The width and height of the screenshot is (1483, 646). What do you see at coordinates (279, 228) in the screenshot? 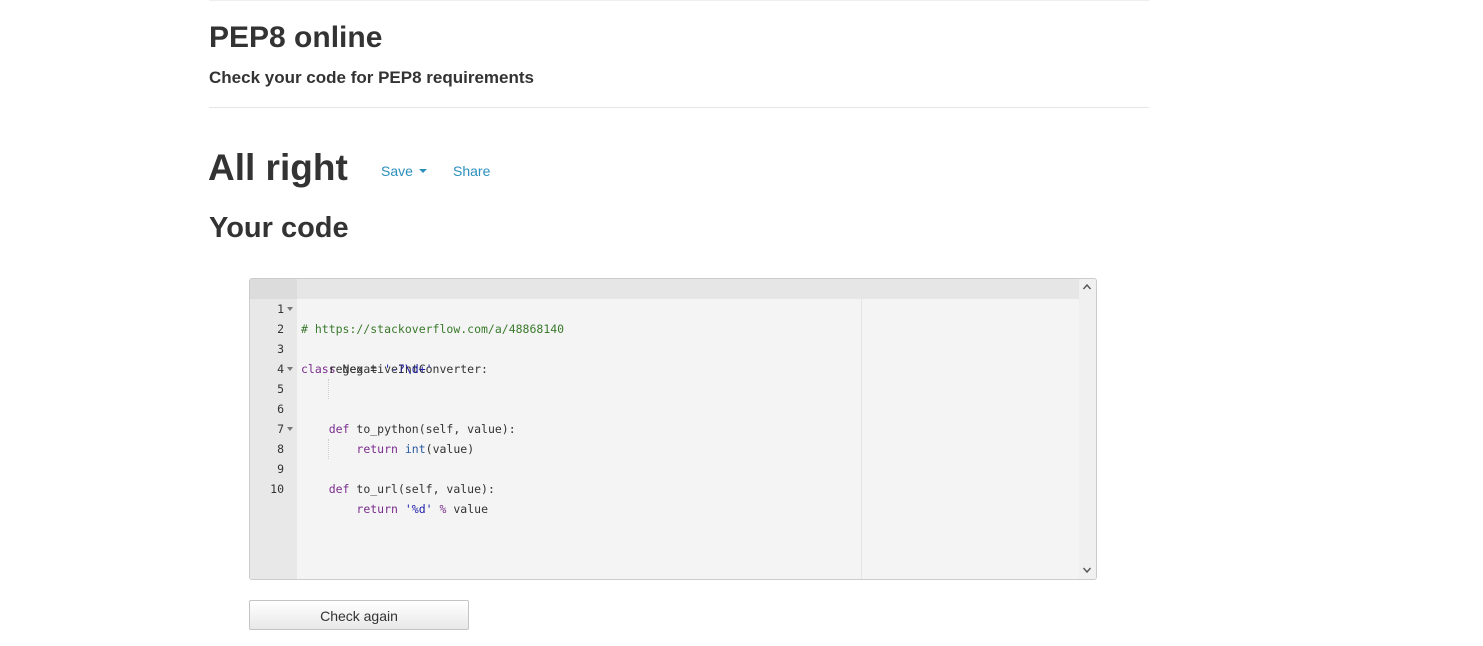
I see `code-heading: Your code` at bounding box center [279, 228].